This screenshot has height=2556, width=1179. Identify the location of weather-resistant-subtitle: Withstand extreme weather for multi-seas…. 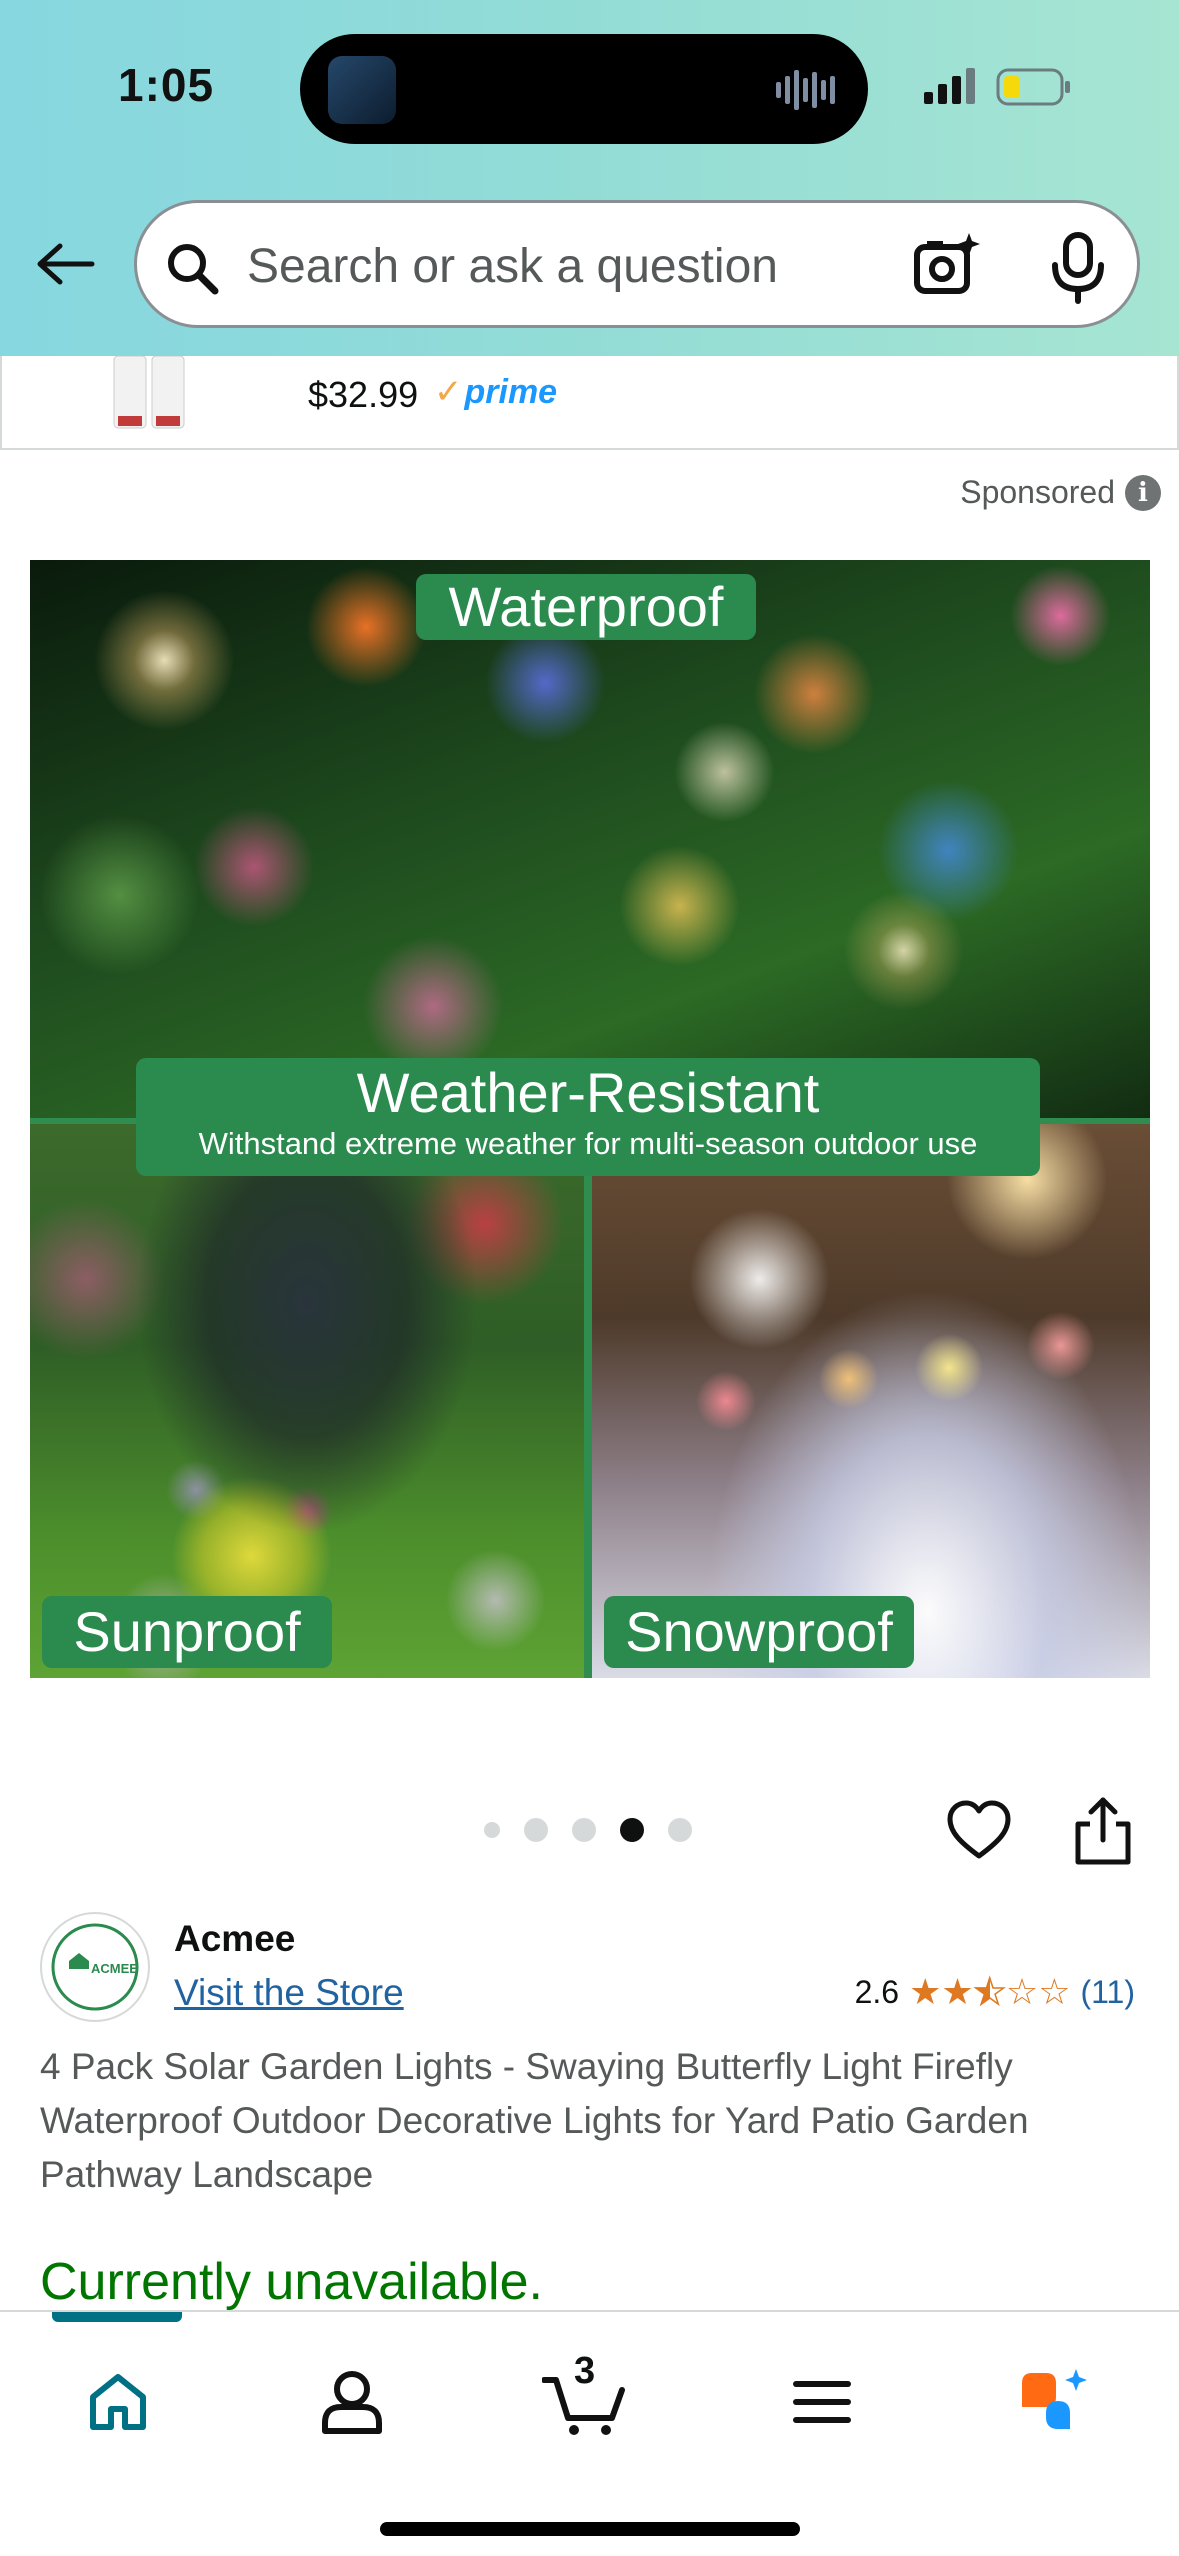
(588, 1143).